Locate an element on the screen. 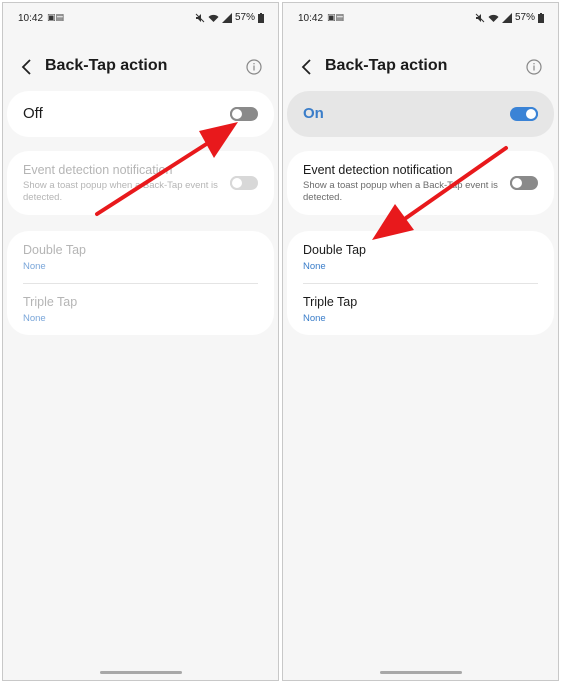 This screenshot has width=561, height=681. master-toggle-row: On is located at coordinates (420, 114).